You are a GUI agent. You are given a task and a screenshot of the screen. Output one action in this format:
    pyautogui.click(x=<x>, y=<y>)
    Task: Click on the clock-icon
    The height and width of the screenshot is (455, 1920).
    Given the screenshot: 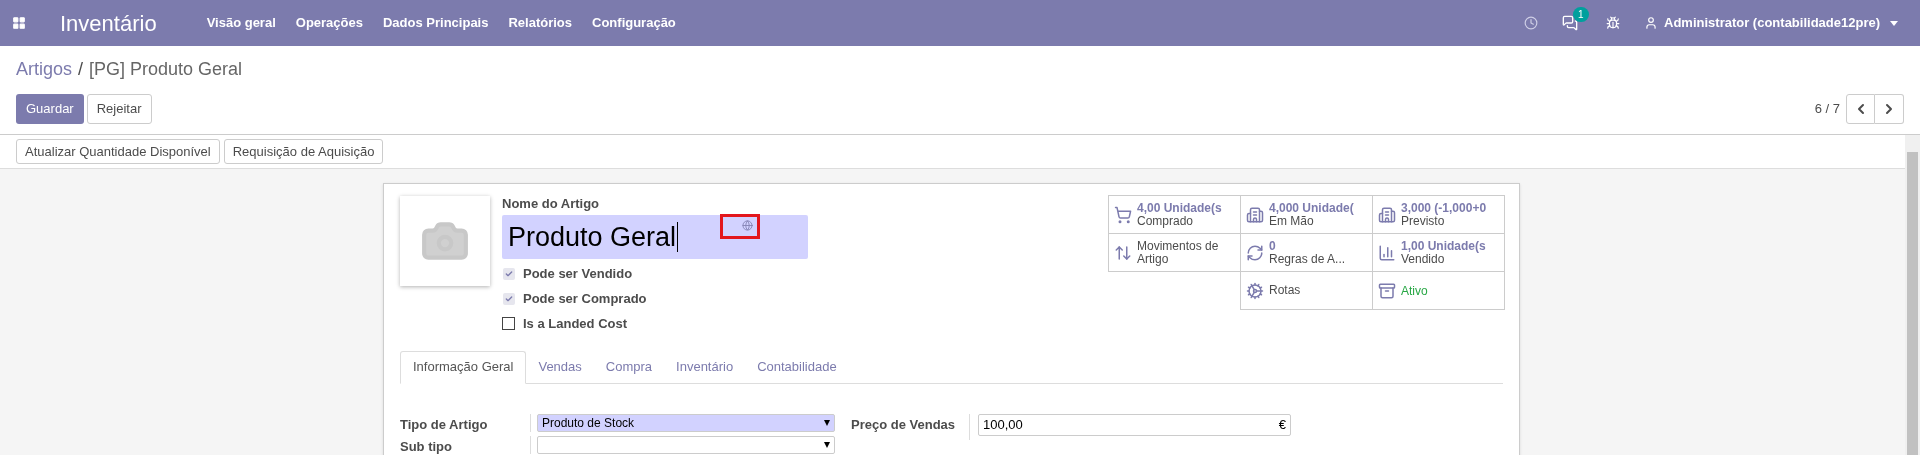 What is the action you would take?
    pyautogui.click(x=1531, y=23)
    